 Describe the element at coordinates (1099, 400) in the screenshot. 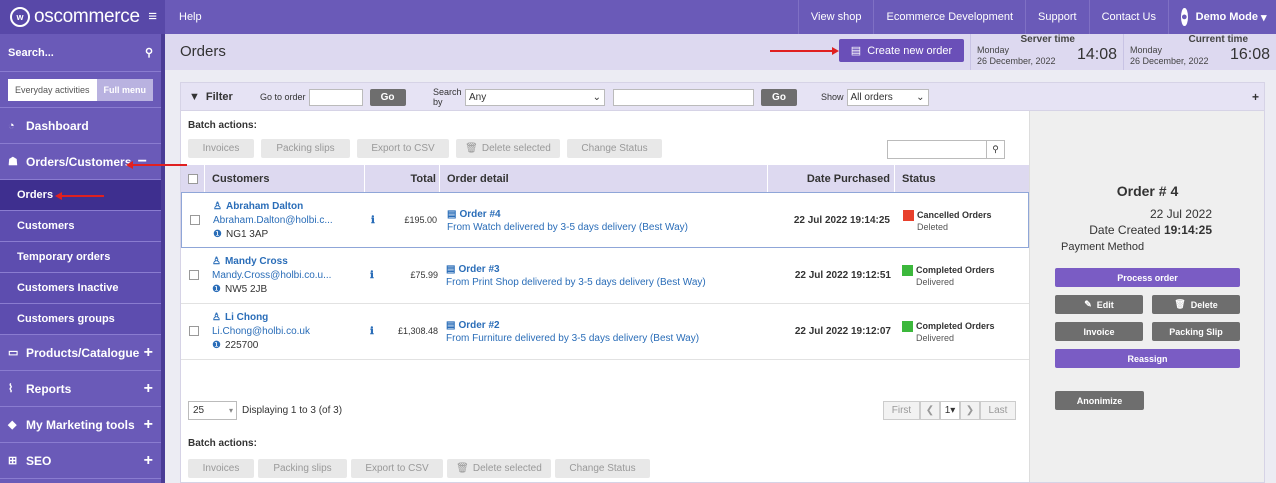

I see `anonimize-button: Anonimize` at that location.